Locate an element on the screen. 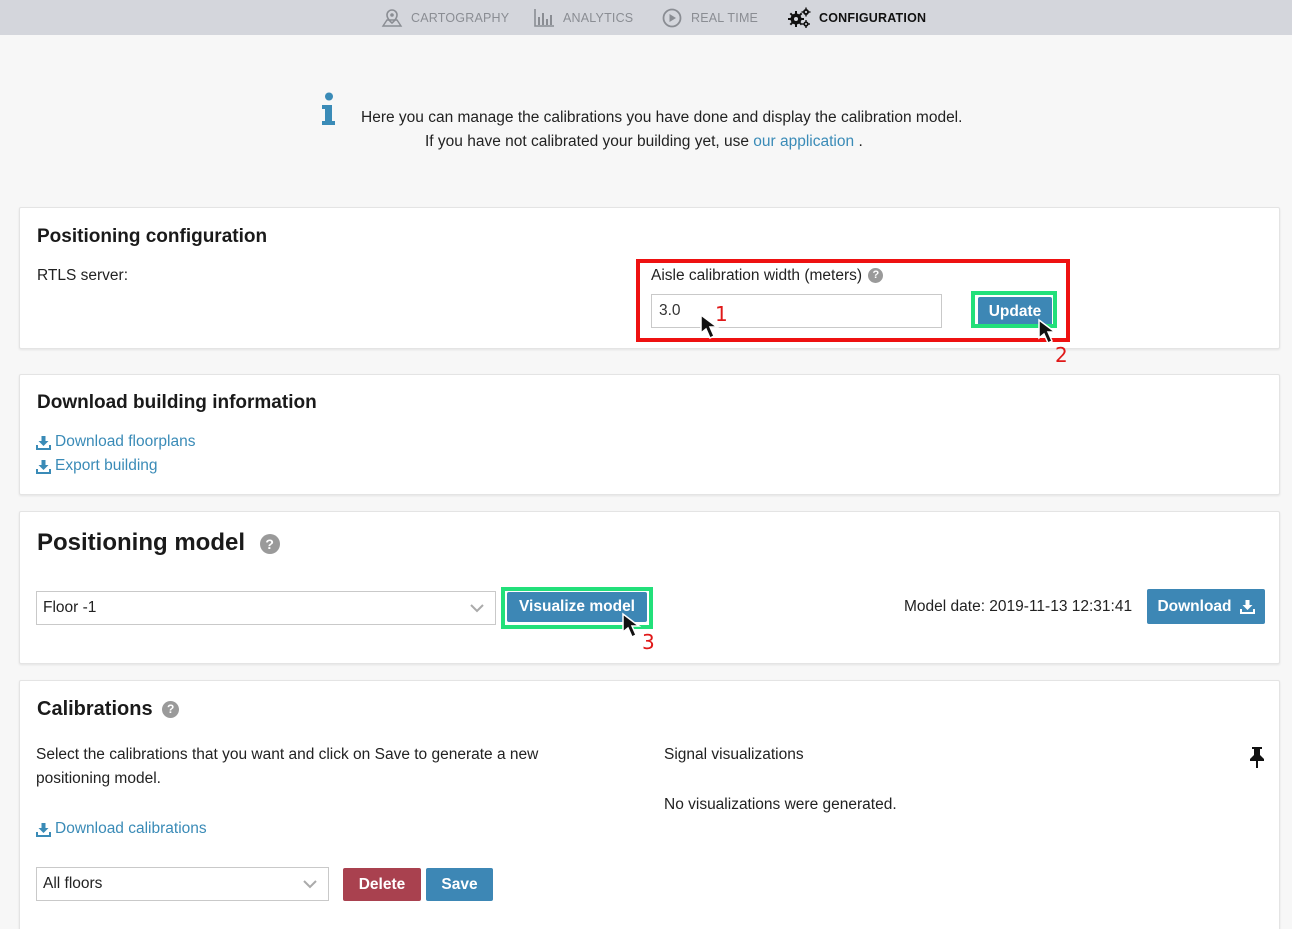 The image size is (1292, 929). no-visualizations-text: No visualizations were generated. is located at coordinates (780, 804).